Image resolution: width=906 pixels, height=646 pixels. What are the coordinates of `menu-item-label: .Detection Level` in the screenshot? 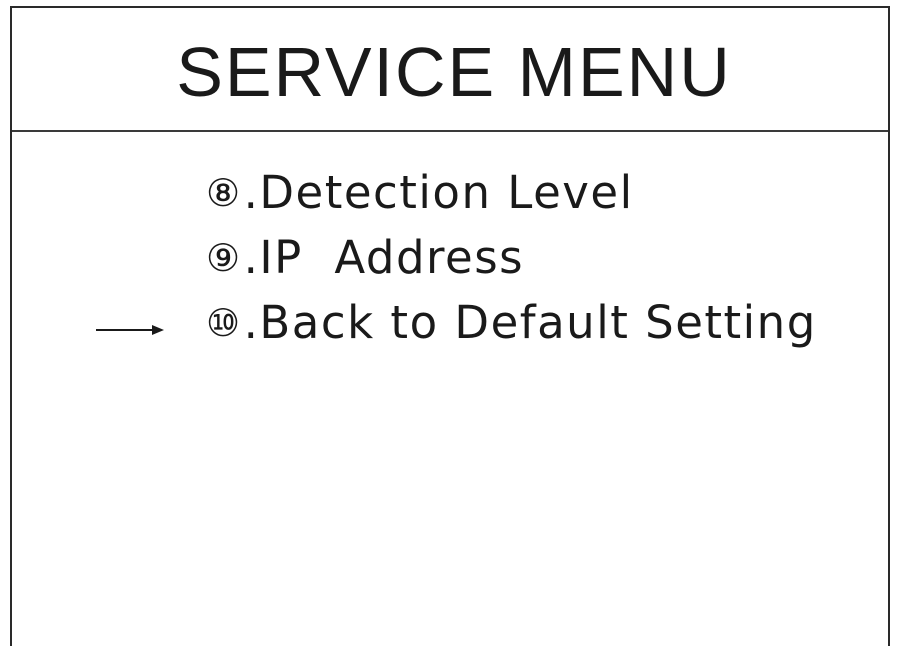 It's located at (438, 192).